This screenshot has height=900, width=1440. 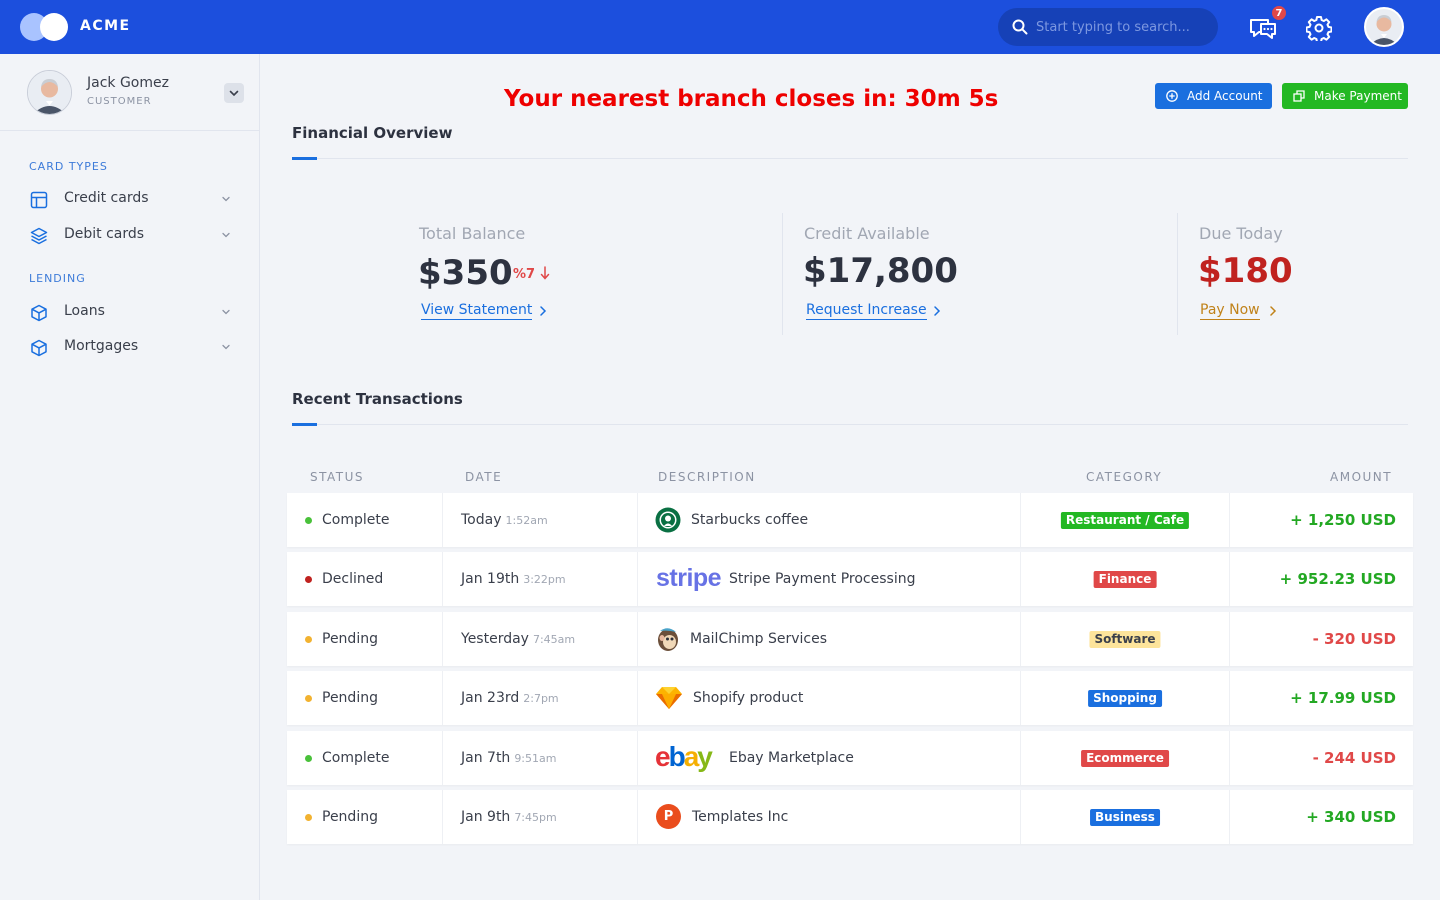 I want to click on description-text: Templates Inc, so click(x=740, y=817).